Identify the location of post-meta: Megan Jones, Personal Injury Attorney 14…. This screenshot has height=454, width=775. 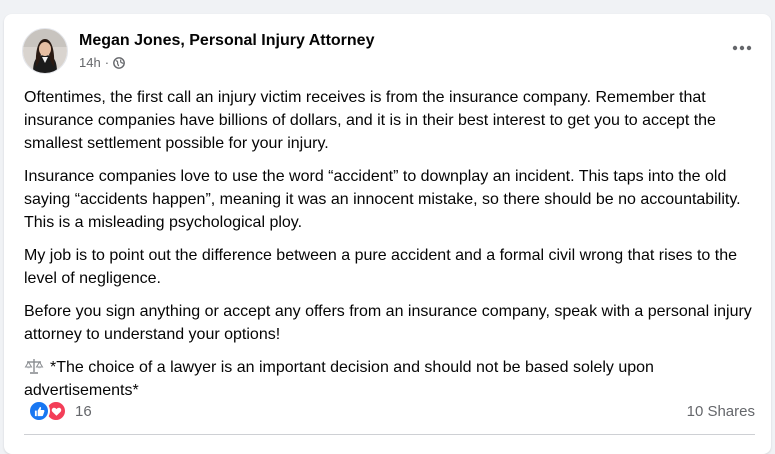
(226, 49).